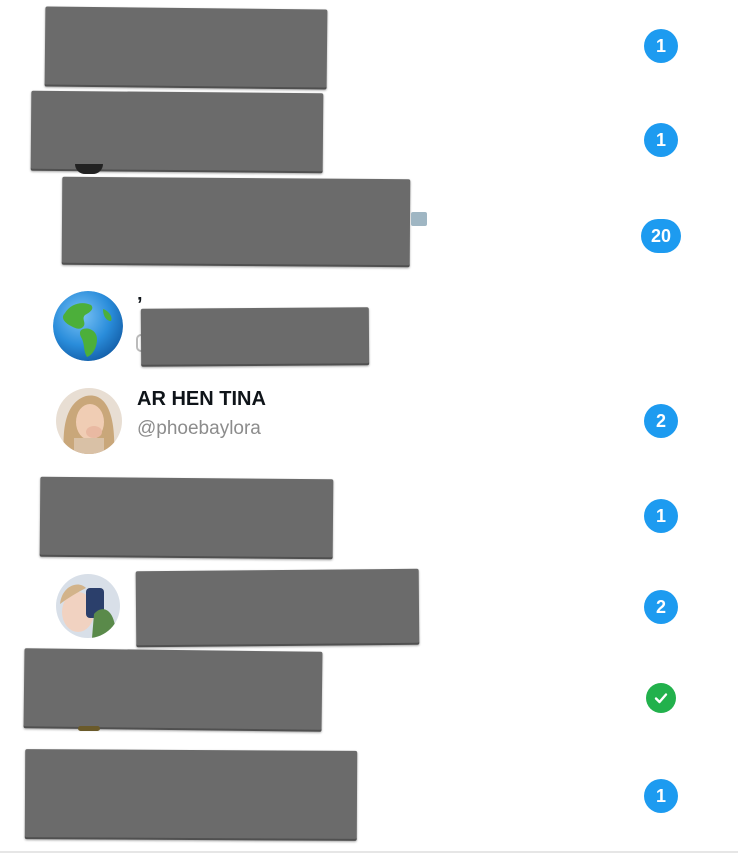 This screenshot has height=853, width=738. Describe the element at coordinates (369, 423) in the screenshot. I see `conversation-row: AR HEN TINA @phoebaylora 2` at that location.